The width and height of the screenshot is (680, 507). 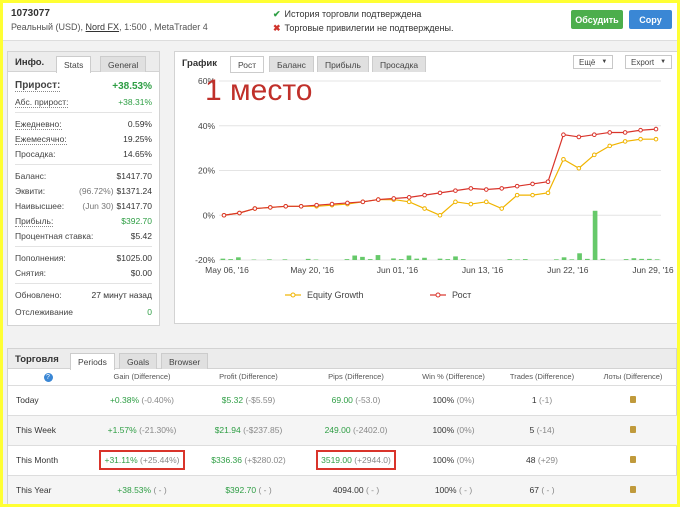 I want to click on highlight-box: +31.11% (+25.44%), so click(x=142, y=460).